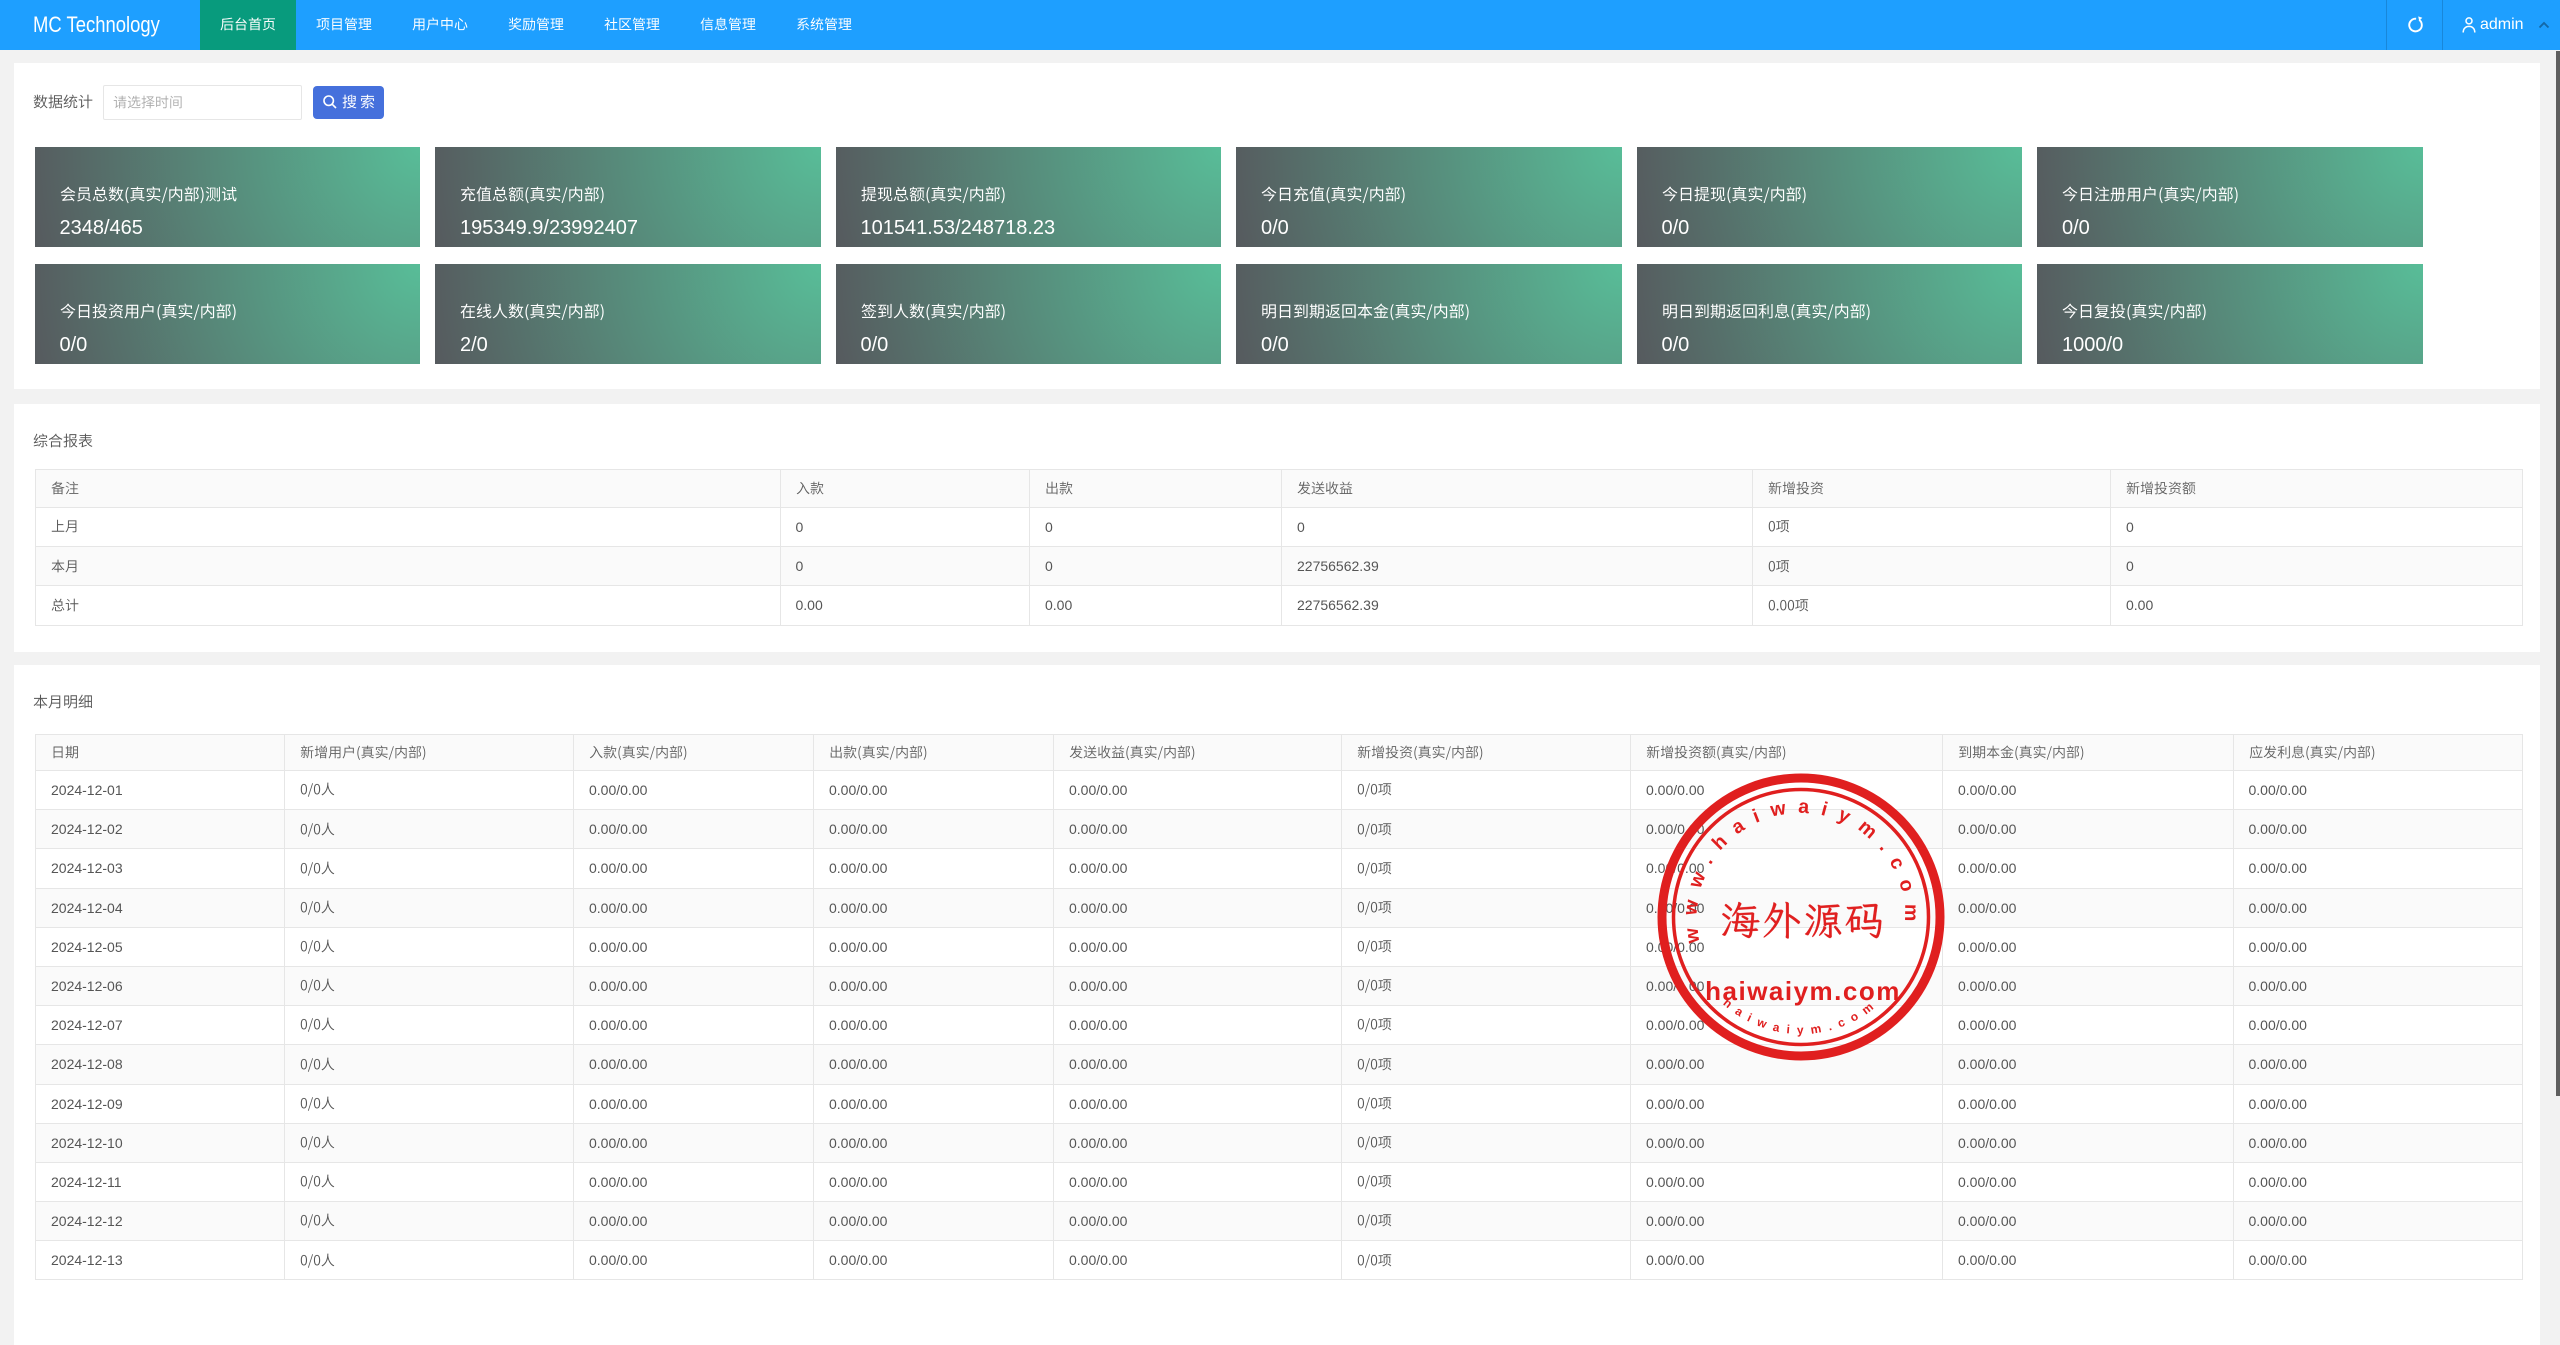 The image size is (2560, 1345). What do you see at coordinates (1800, 870) in the screenshot?
I see `svg-text: www.haiwaiym.com` at bounding box center [1800, 870].